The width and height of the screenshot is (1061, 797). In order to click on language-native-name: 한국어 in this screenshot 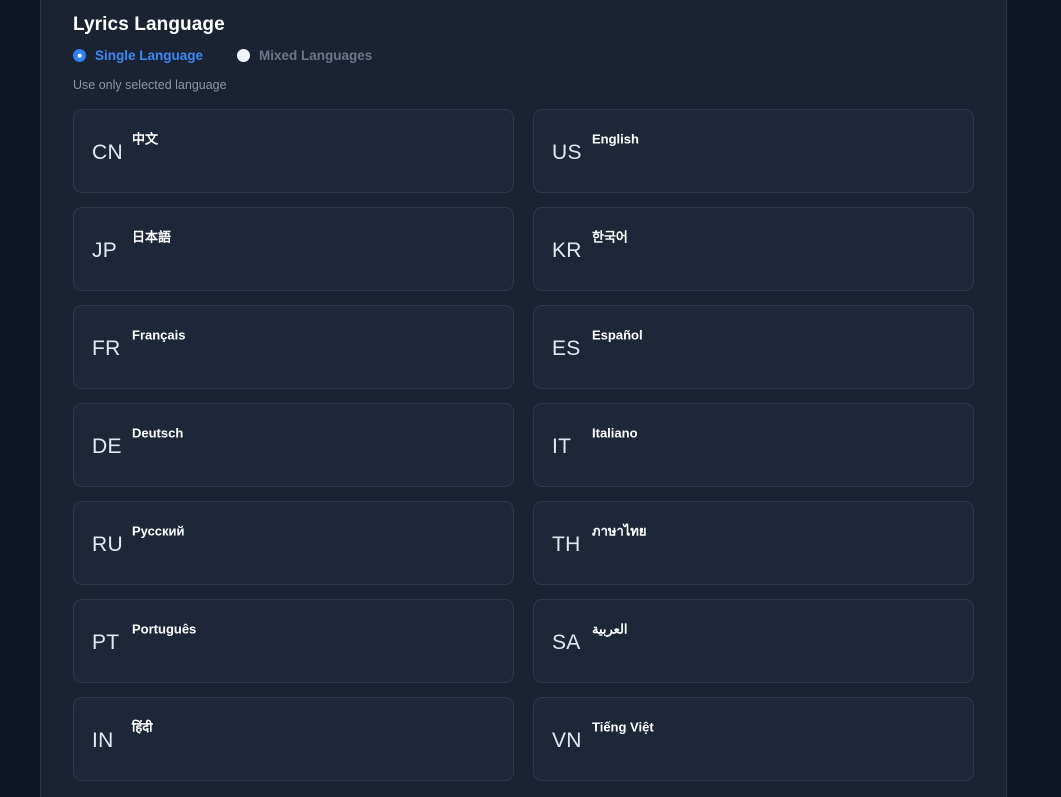, I will do `click(610, 237)`.